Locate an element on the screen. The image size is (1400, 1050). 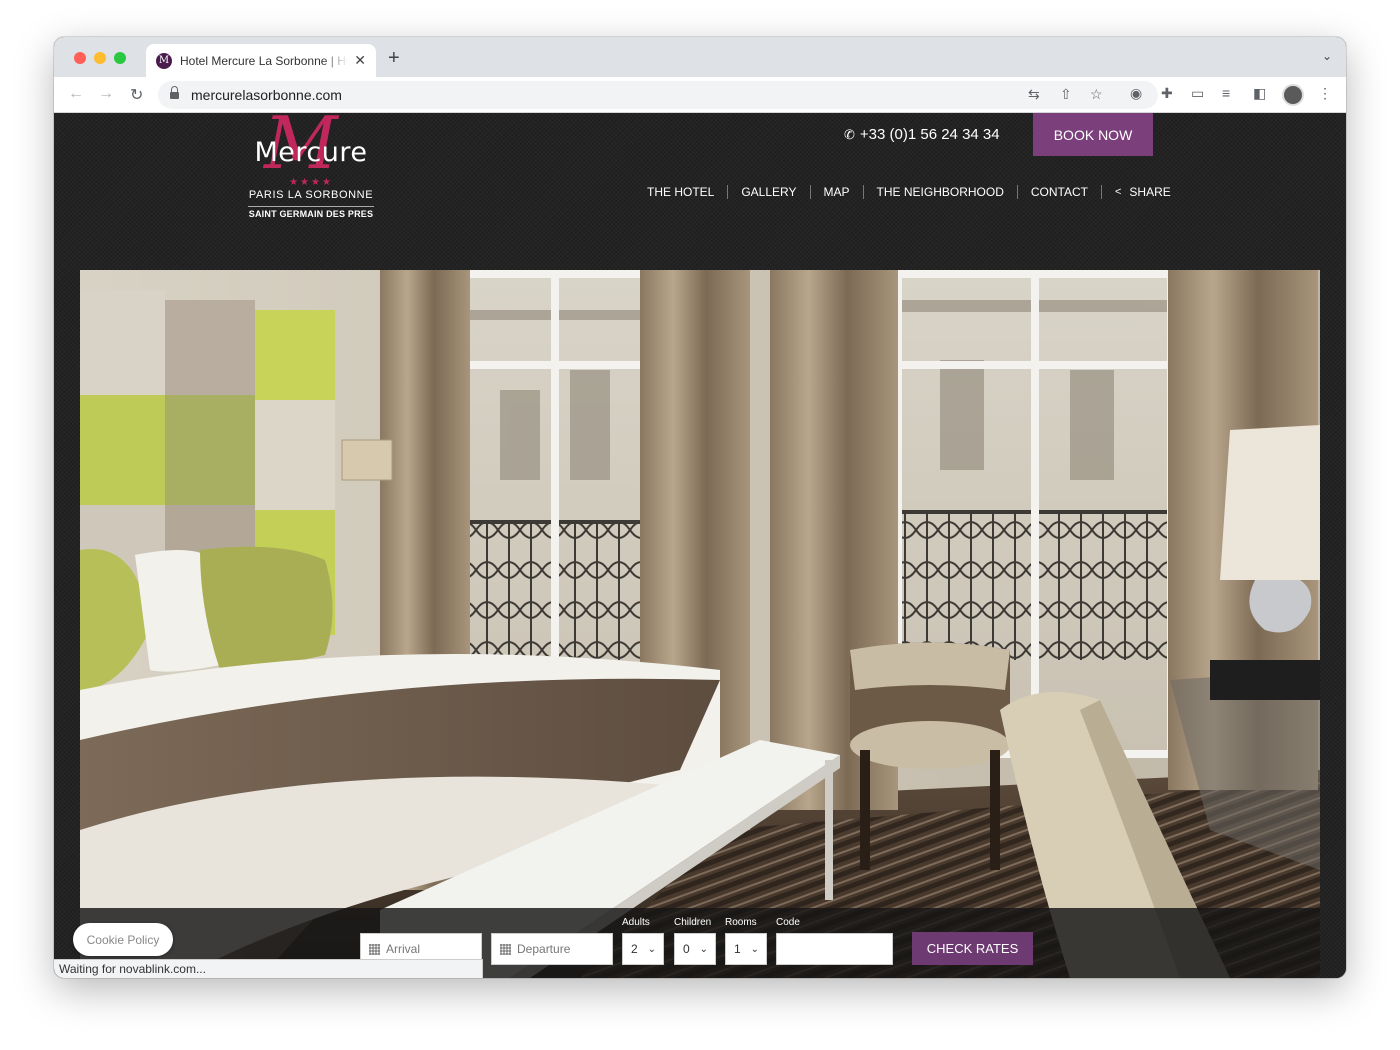
phone-icon: ✆ is located at coordinates (849, 134).